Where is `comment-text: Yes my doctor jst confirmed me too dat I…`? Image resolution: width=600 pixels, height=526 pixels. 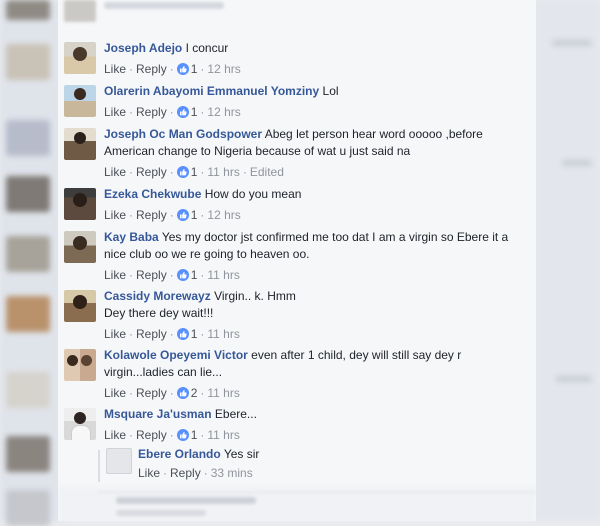
comment-text: Yes my doctor jst confirmed me too dat I… is located at coordinates (306, 245).